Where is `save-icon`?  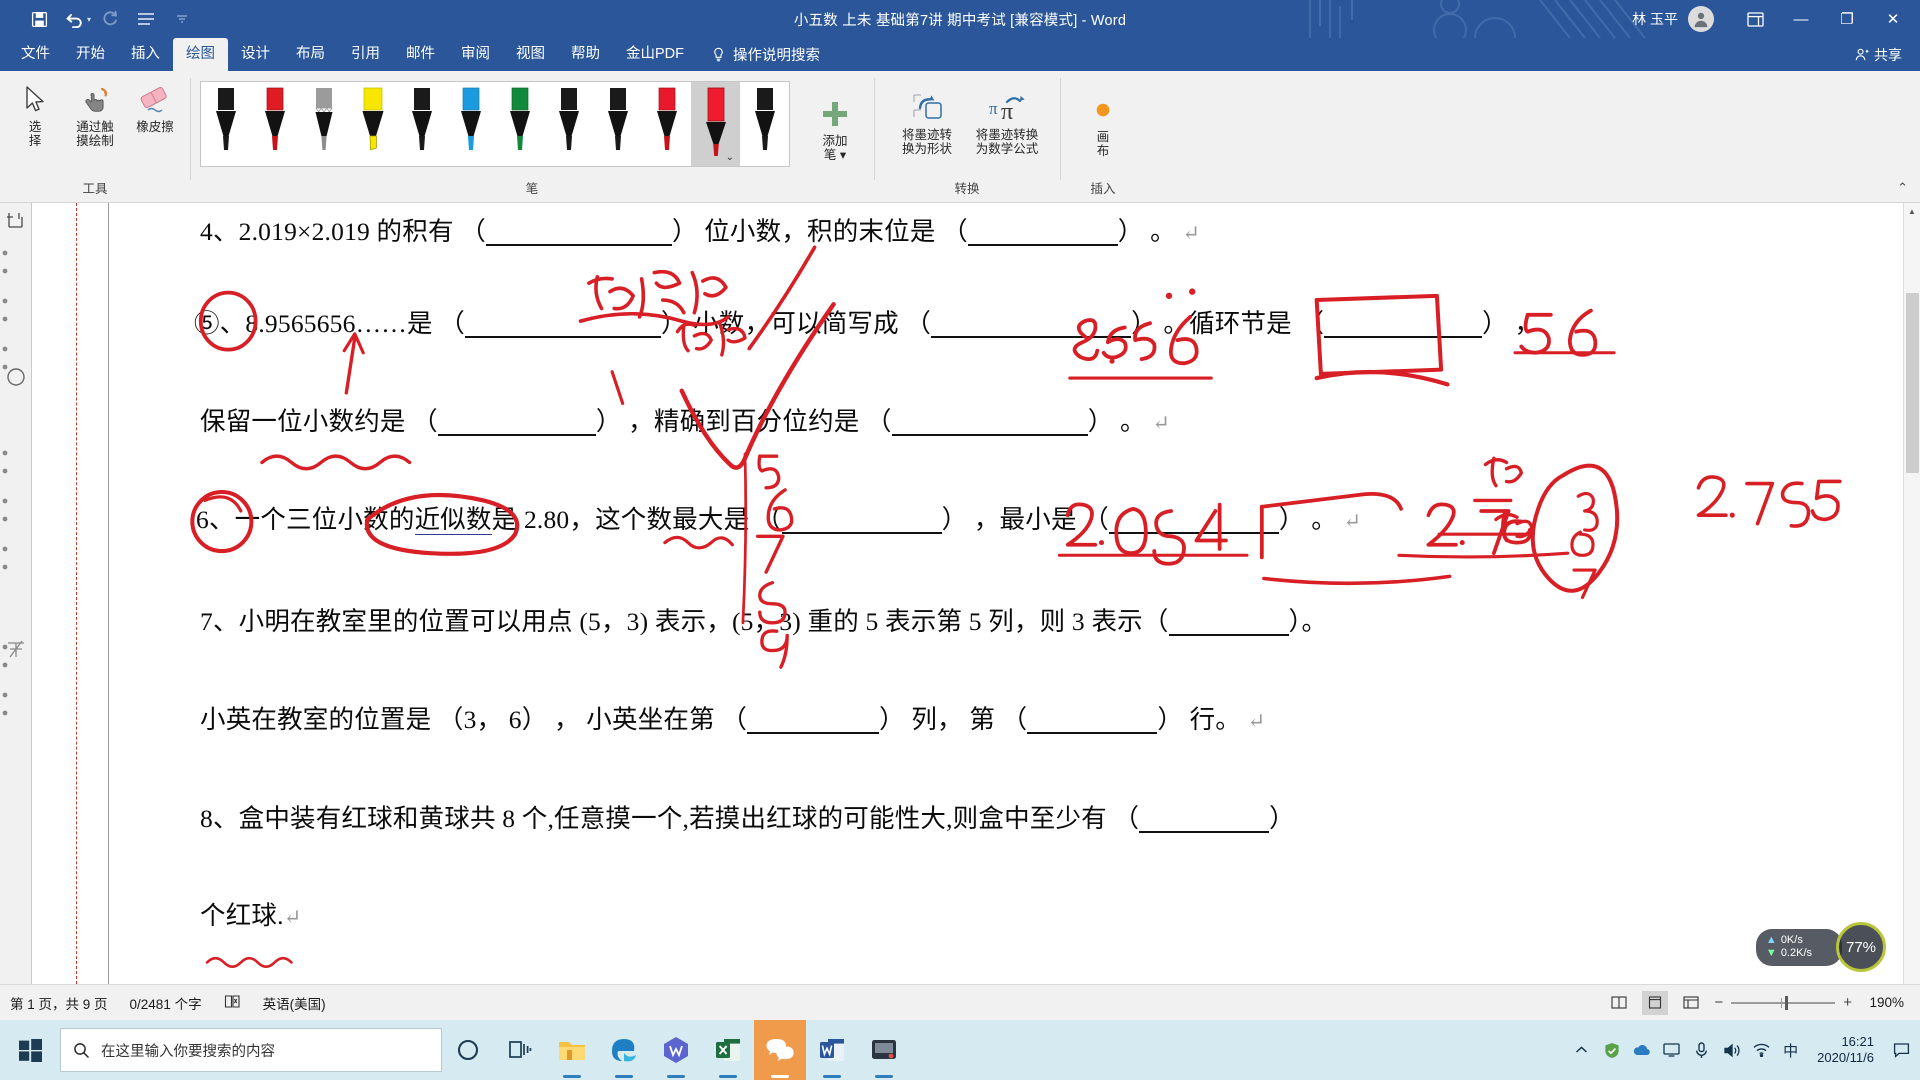 save-icon is located at coordinates (39, 19).